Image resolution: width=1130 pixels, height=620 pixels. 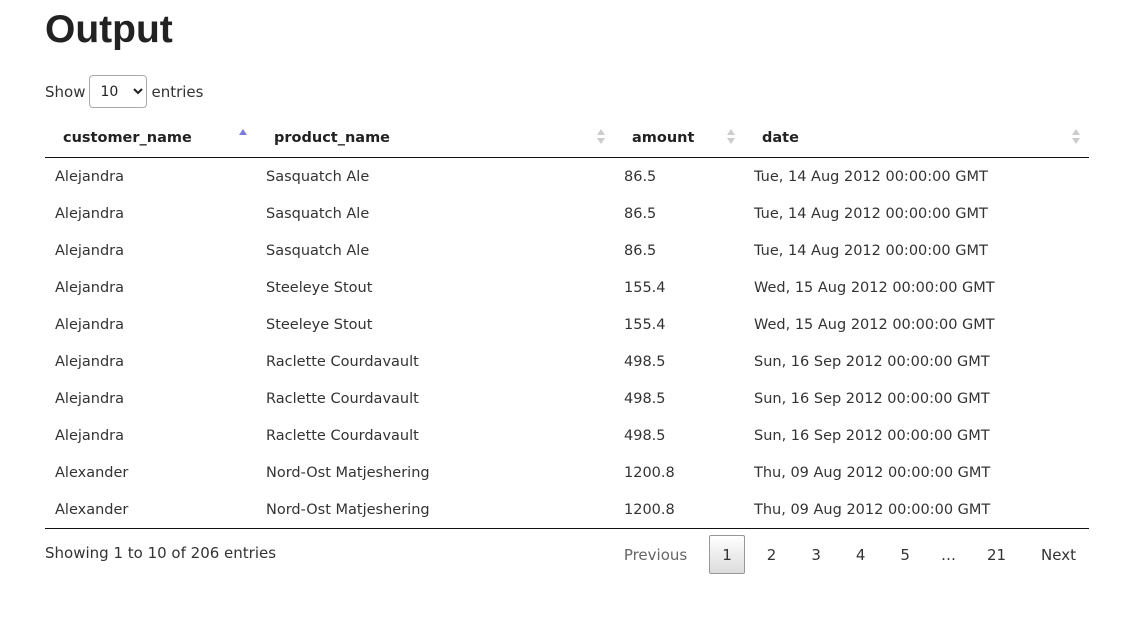 What do you see at coordinates (1058, 554) in the screenshot?
I see `next-page-button: Next` at bounding box center [1058, 554].